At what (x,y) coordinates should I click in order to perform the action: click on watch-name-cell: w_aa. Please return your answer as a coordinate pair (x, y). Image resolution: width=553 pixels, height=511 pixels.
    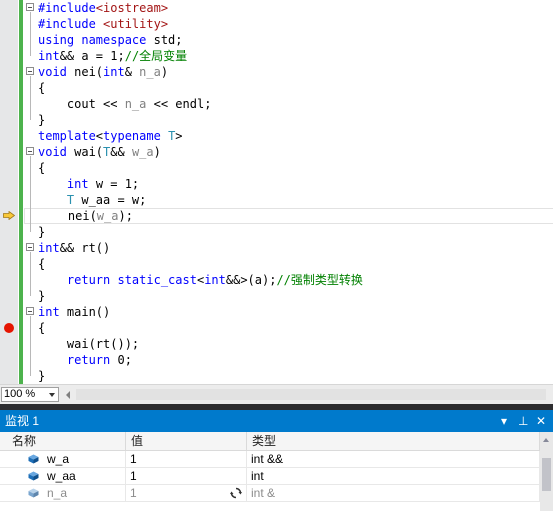
    Looking at the image, I should click on (63, 476).